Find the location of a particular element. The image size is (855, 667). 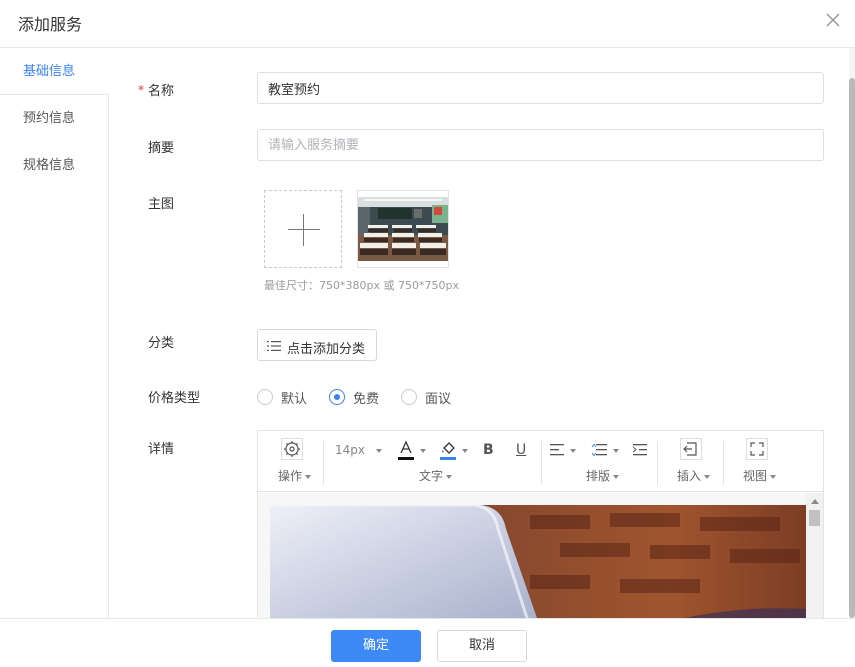

editor-image is located at coordinates (538, 563).